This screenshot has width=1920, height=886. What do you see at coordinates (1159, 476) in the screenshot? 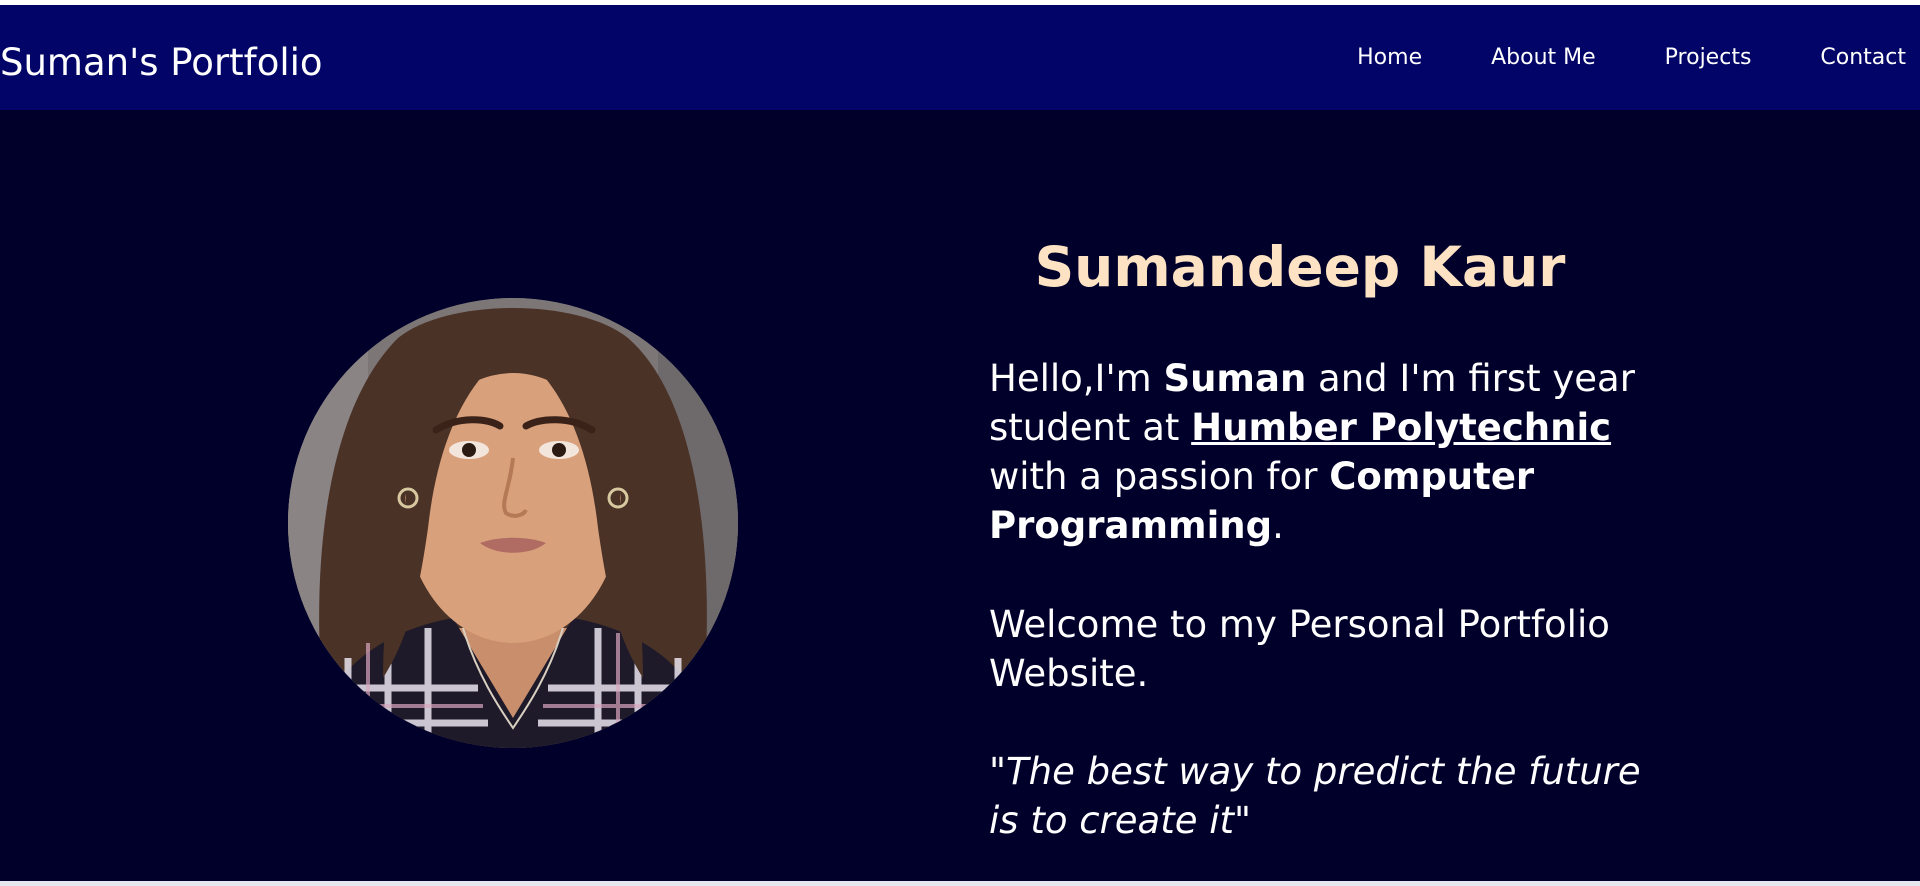
I see `bio-text-3: with a passion for` at bounding box center [1159, 476].